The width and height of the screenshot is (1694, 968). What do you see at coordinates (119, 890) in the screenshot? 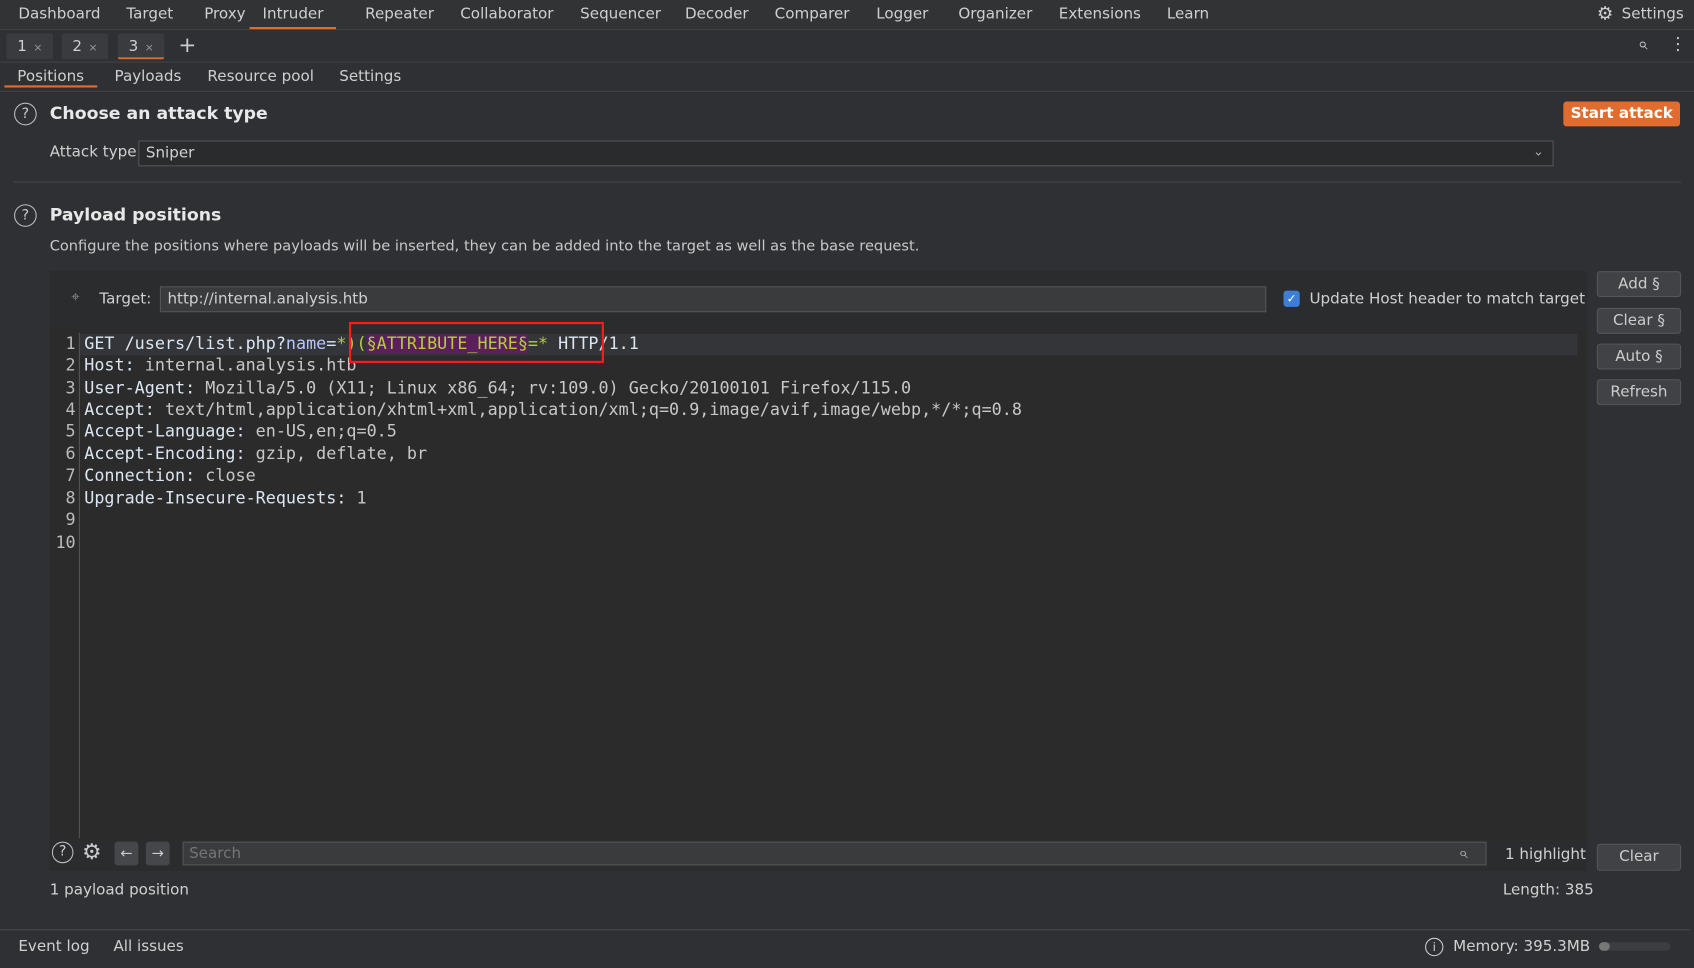
I see `payload-position-count: 1 payload position` at bounding box center [119, 890].